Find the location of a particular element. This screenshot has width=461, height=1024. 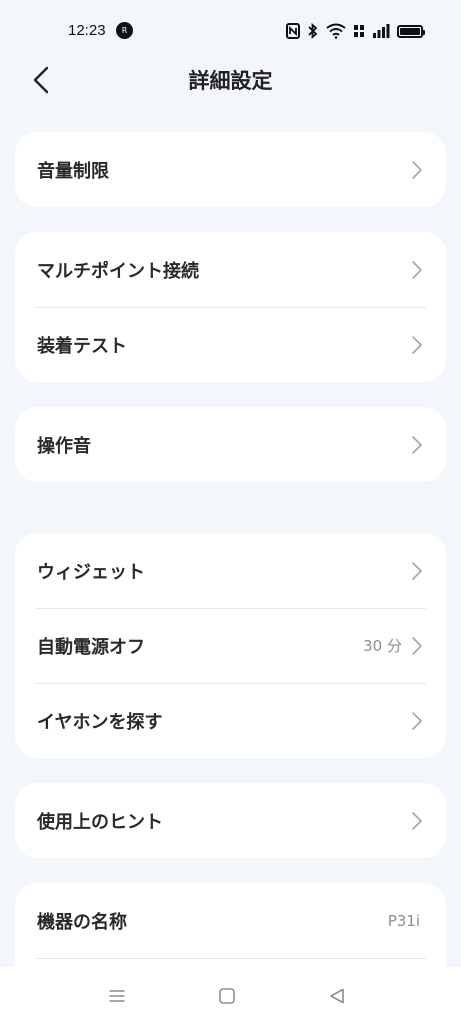

status-time: 12:23 is located at coordinates (87, 30).